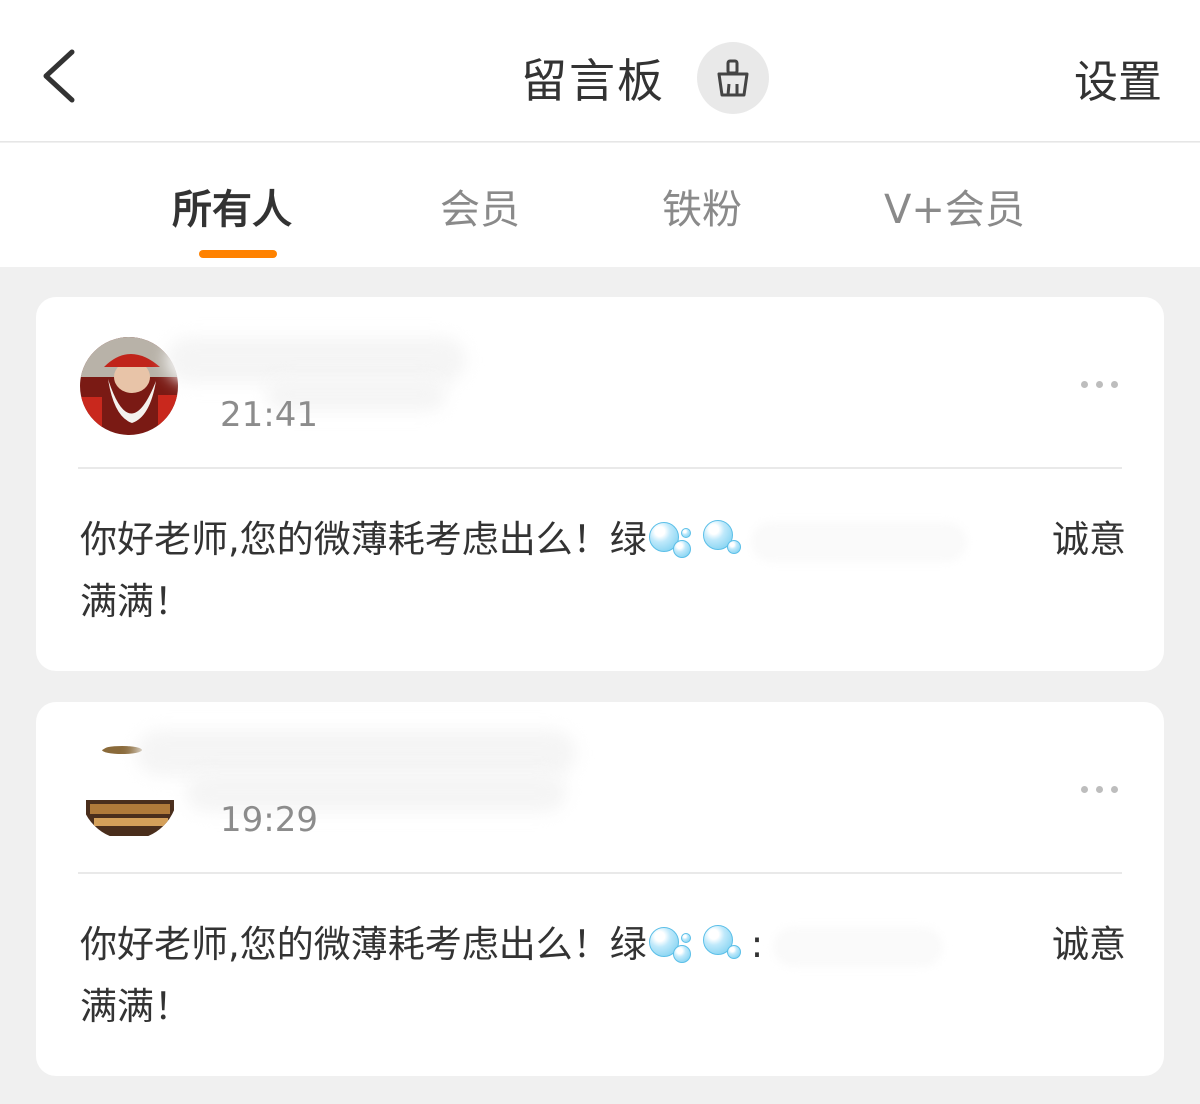 The height and width of the screenshot is (1104, 1200). I want to click on avatar, so click(129, 386).